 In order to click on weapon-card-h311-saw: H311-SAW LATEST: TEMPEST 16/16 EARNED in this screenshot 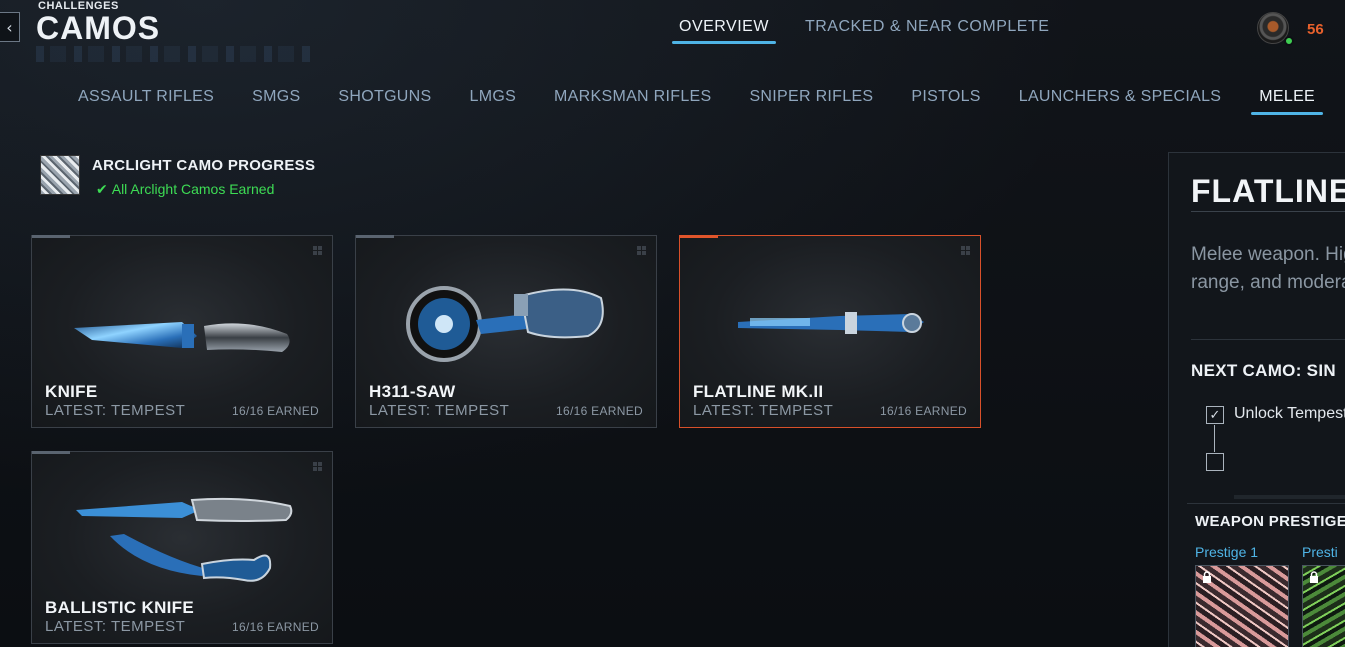, I will do `click(506, 331)`.